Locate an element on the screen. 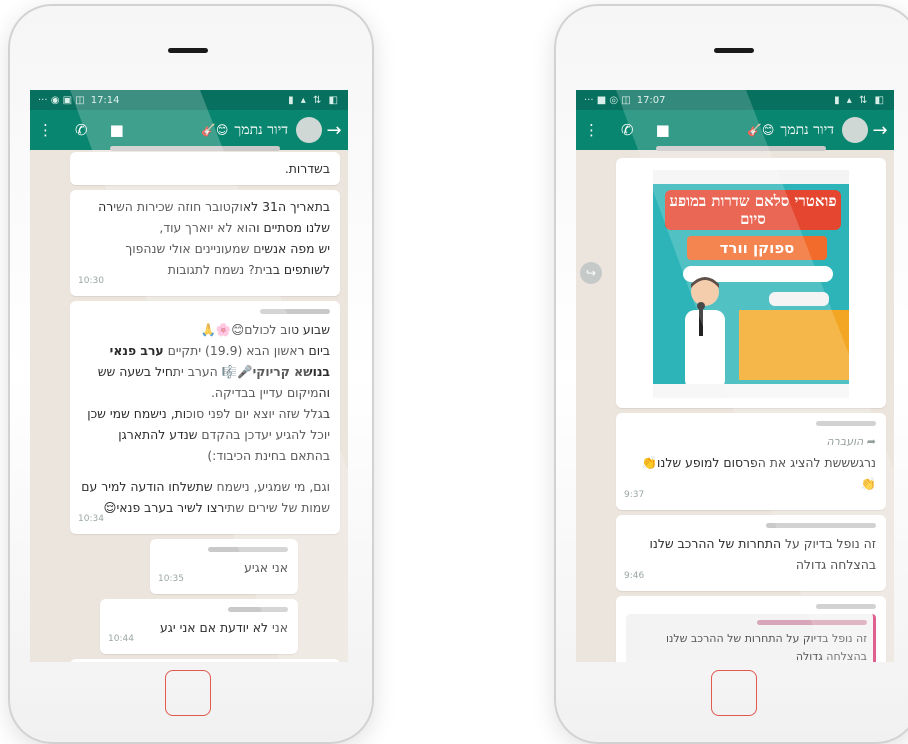 This screenshot has width=908, height=744. singer-illustration is located at coordinates (705, 333).